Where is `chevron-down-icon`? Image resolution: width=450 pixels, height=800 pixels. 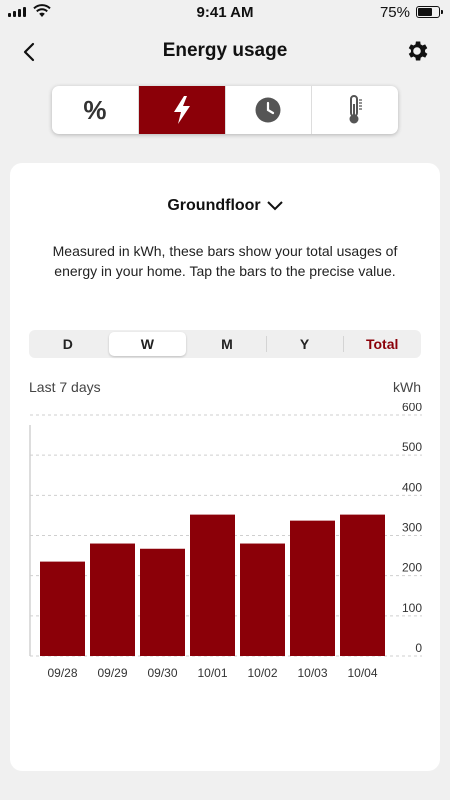
chevron-down-icon is located at coordinates (274, 206).